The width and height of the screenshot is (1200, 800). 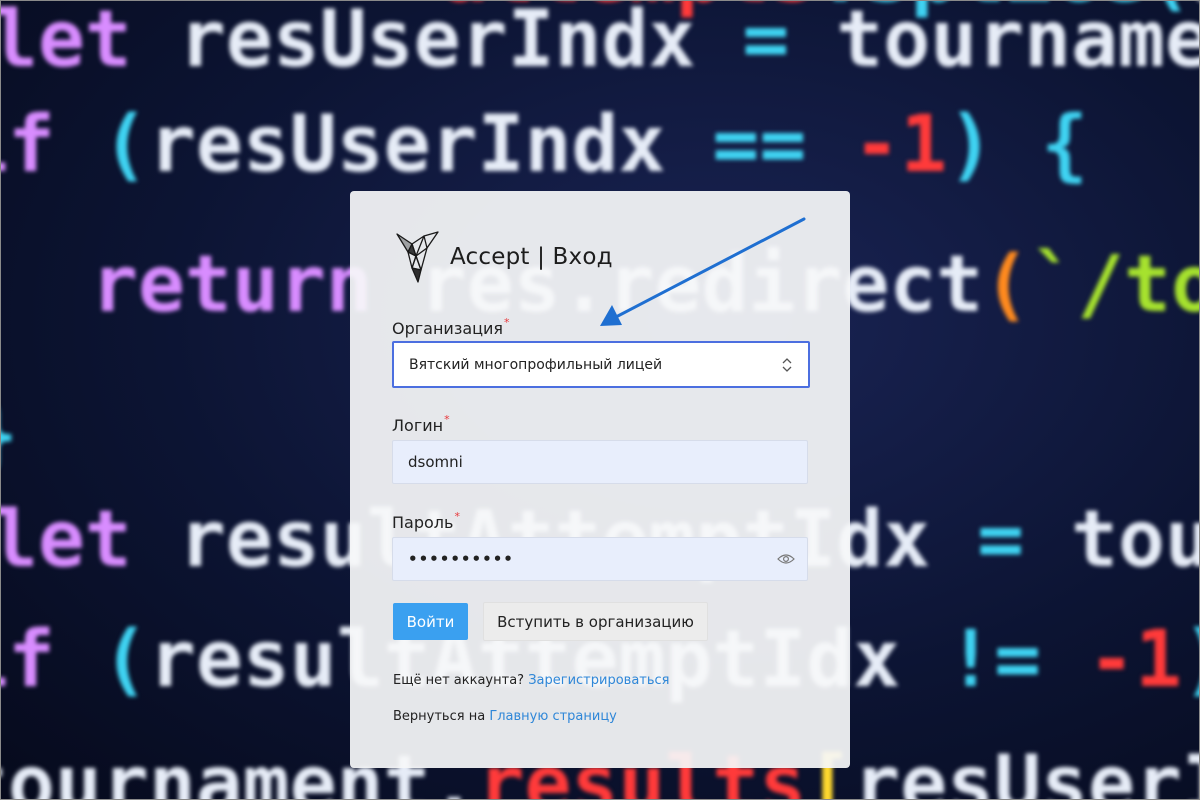 What do you see at coordinates (553, 716) in the screenshot?
I see `home-link: Главную страницу` at bounding box center [553, 716].